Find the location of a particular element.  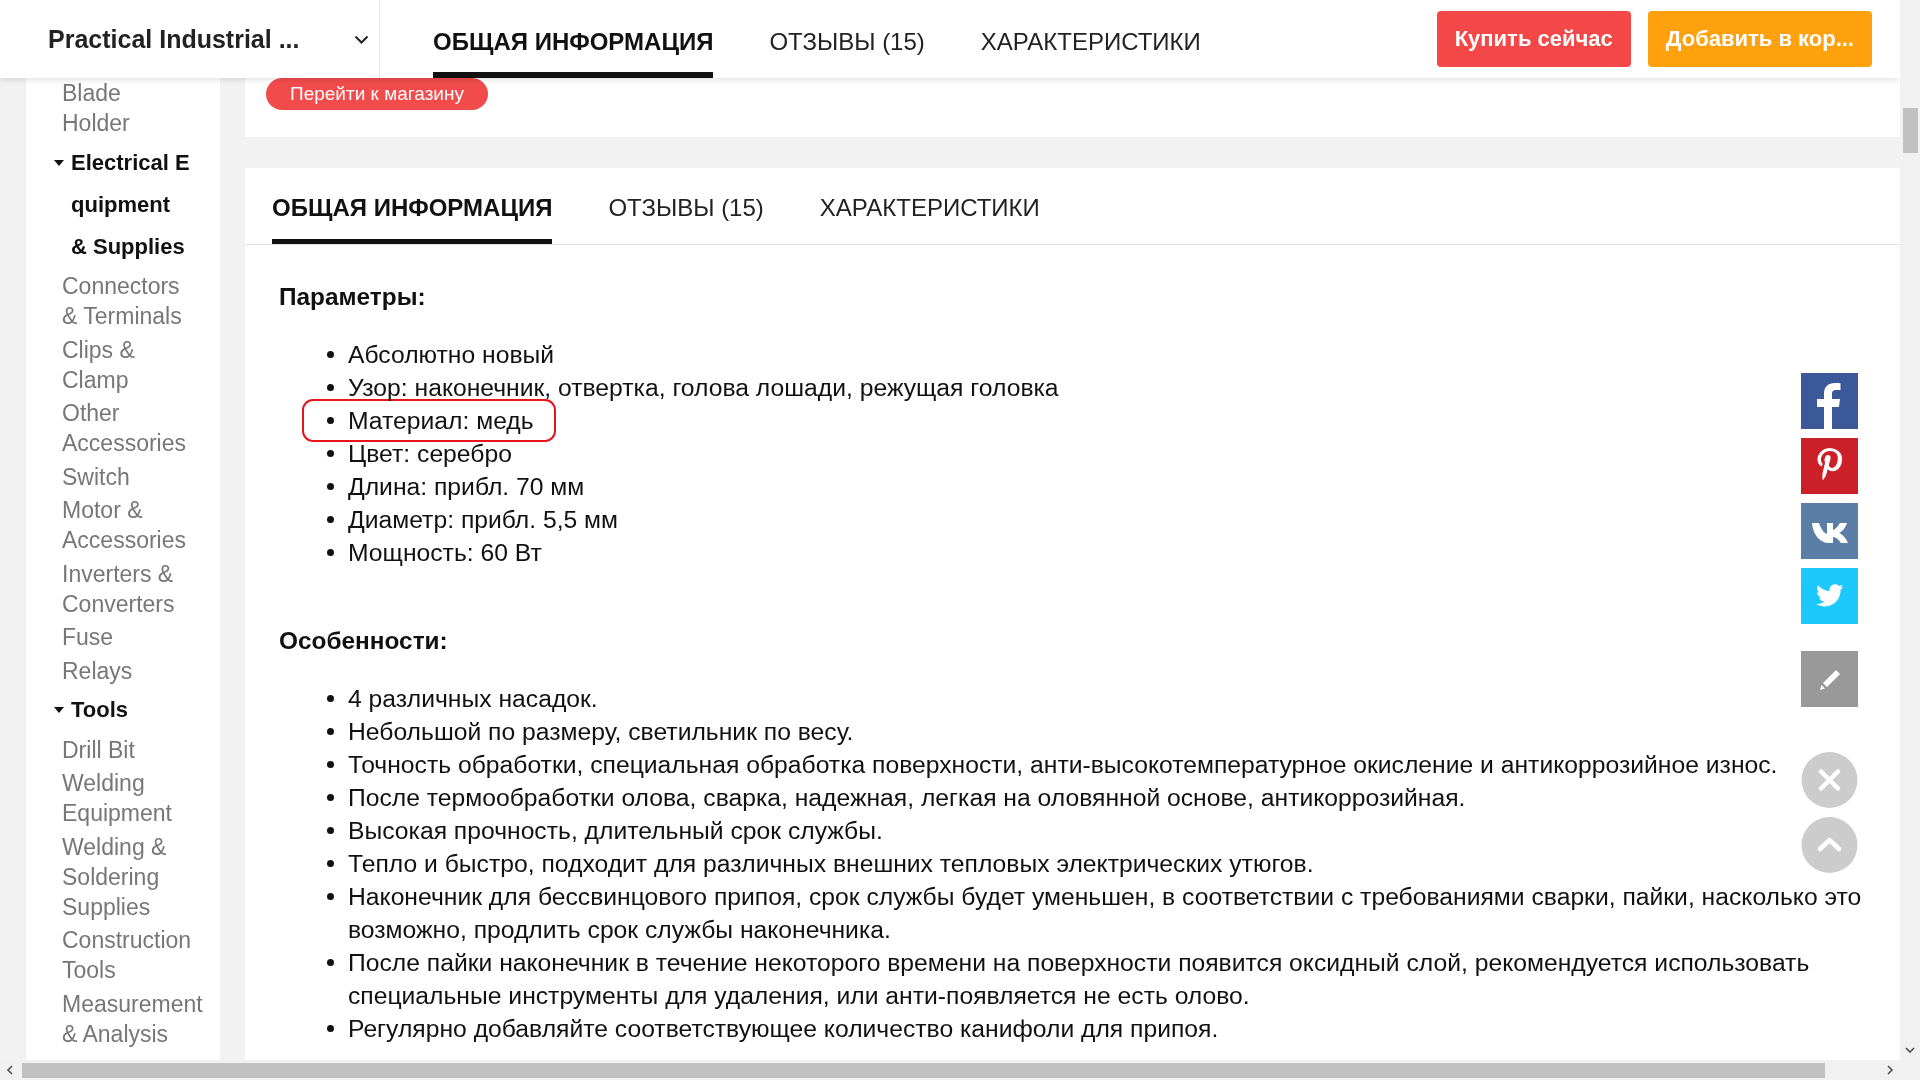

list-item: Наконечник для бессвинцового припоя, срок службы будет уменьшен, в соответствии с требованиями сварки, пайки, насколько это возможно, продлить срок службы наконечника. is located at coordinates (1105, 913).